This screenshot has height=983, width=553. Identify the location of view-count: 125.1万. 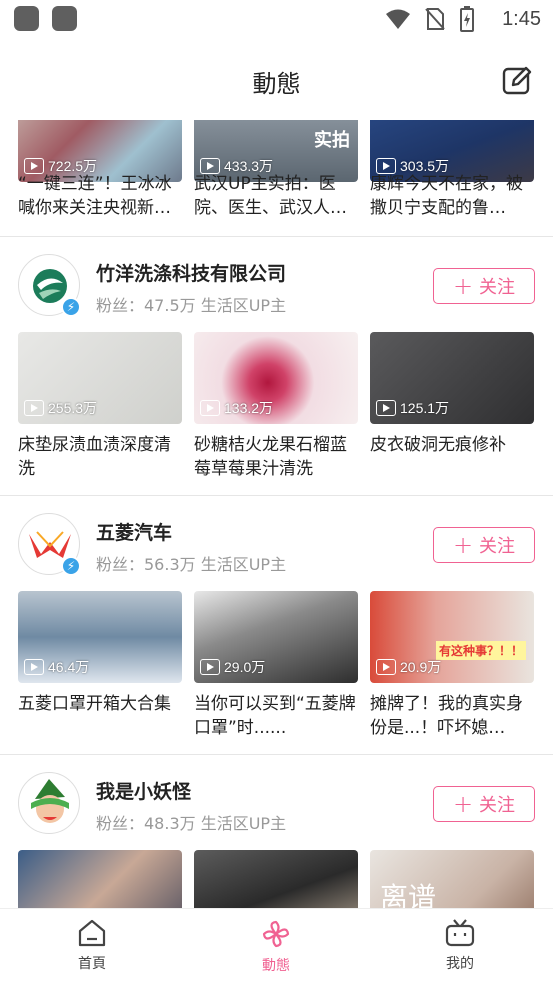
(412, 408).